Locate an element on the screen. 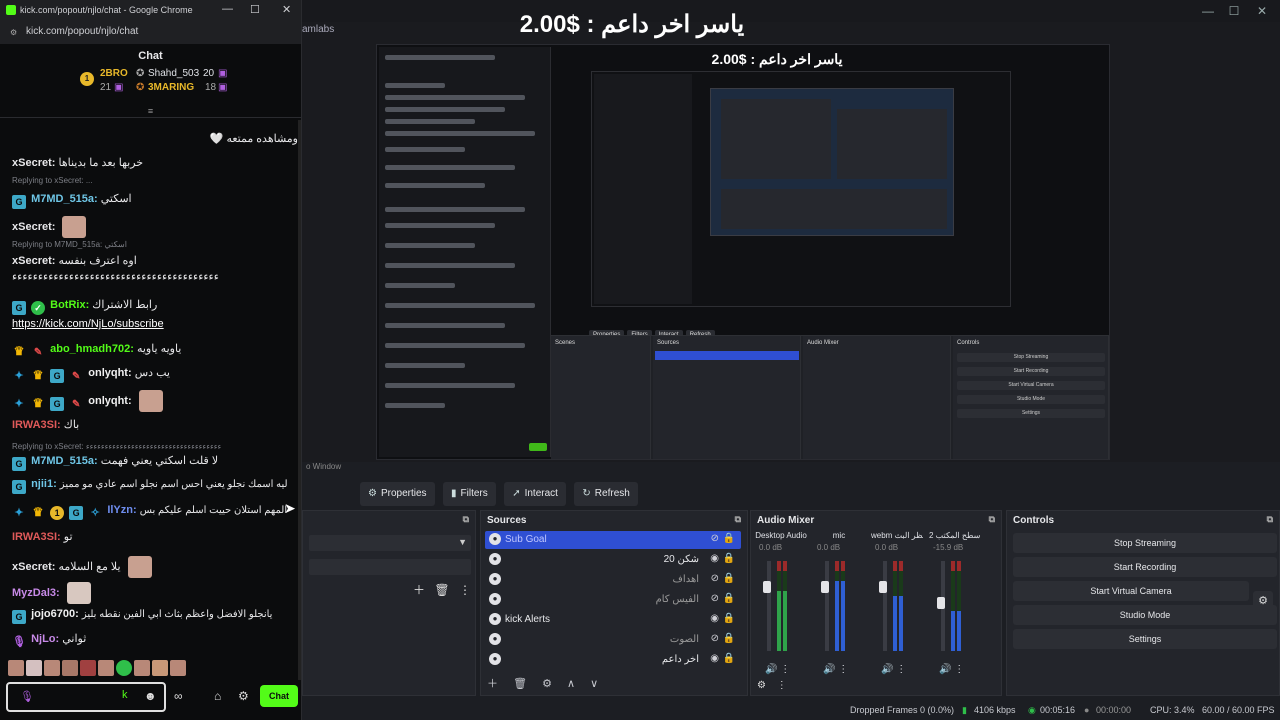 Image resolution: width=1280 pixels, height=720 pixels. source-row: ● الفيس كام ⊘ 🔒 is located at coordinates (613, 600).